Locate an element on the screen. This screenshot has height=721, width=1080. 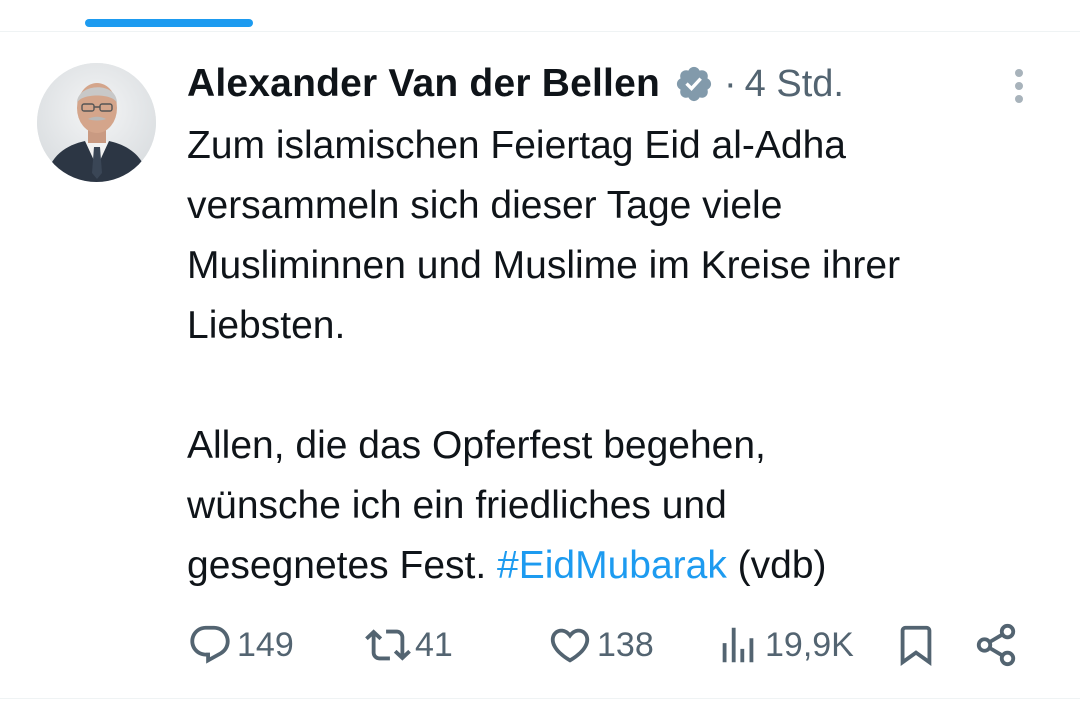
action-bar: 149 41 138 19,9K is located at coordinates (612, 645).